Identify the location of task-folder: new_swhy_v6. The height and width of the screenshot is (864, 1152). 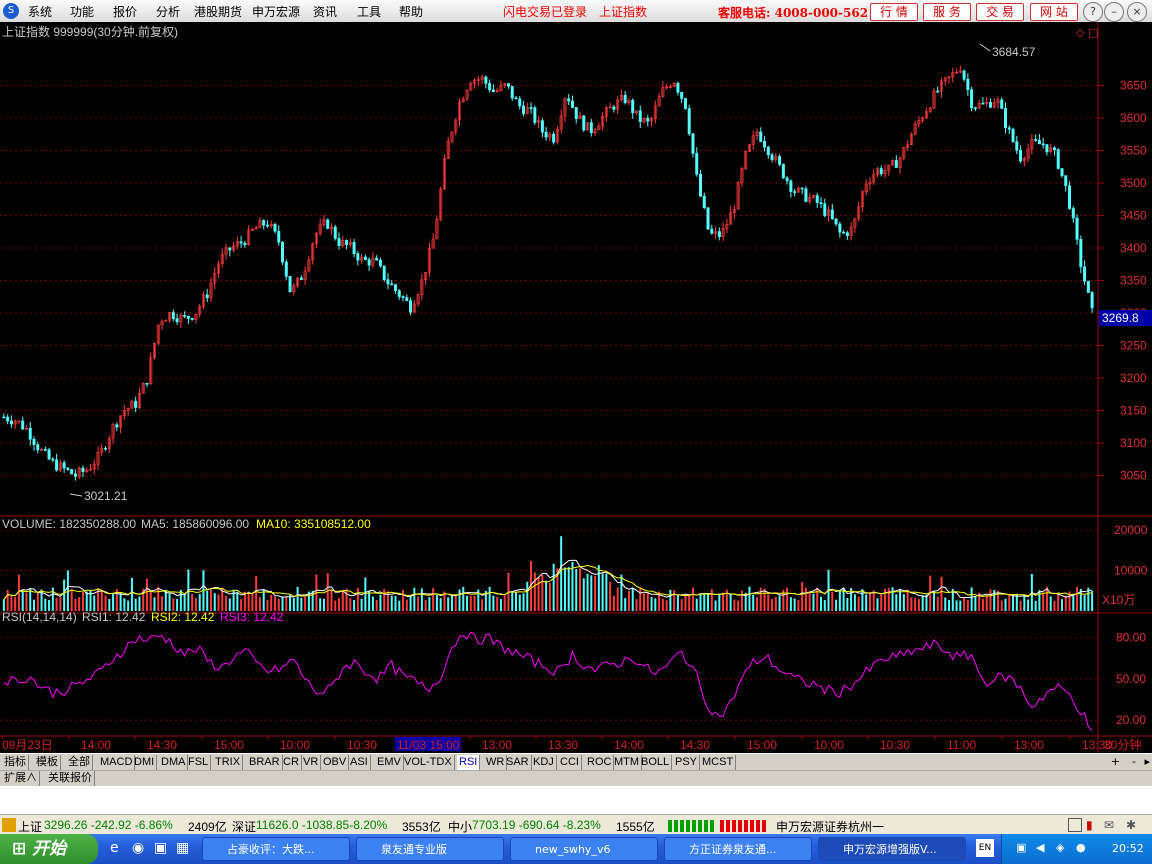
(584, 849).